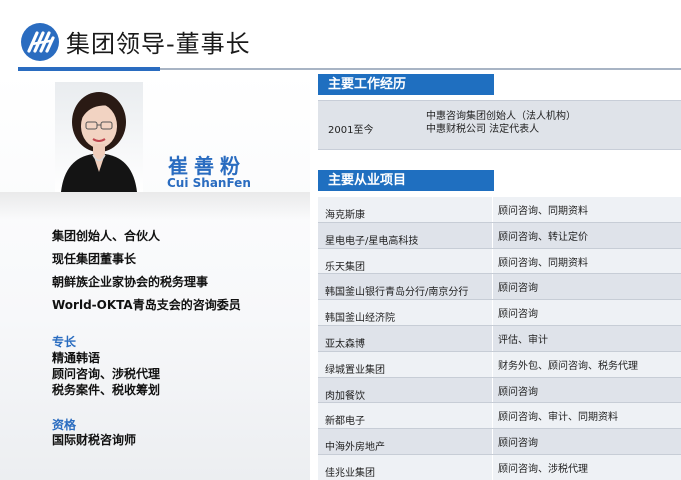  What do you see at coordinates (568, 366) in the screenshot?
I see `service-cell: 财务外包、顾问咨询、税务代理` at bounding box center [568, 366].